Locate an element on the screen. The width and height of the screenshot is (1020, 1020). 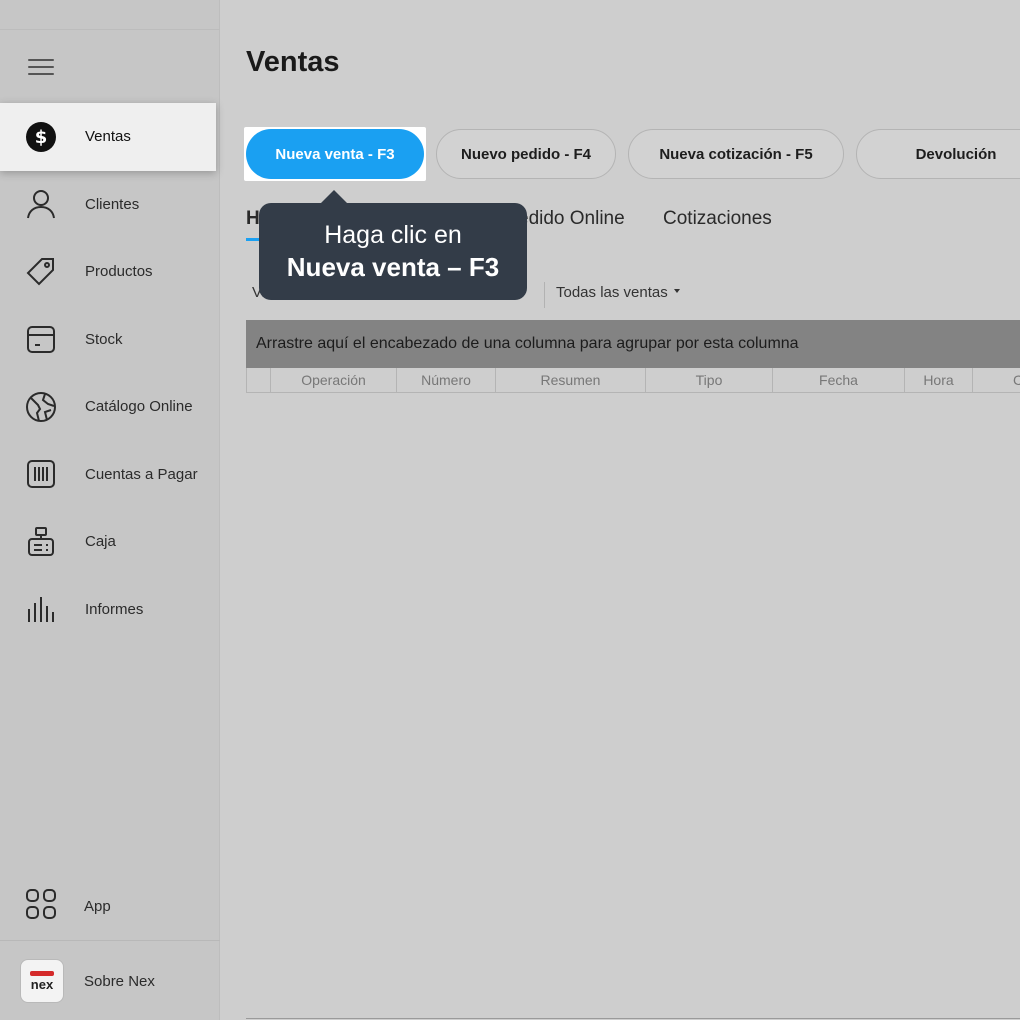
sales-filter-dropdown: Todas las ventas is located at coordinates (618, 292).